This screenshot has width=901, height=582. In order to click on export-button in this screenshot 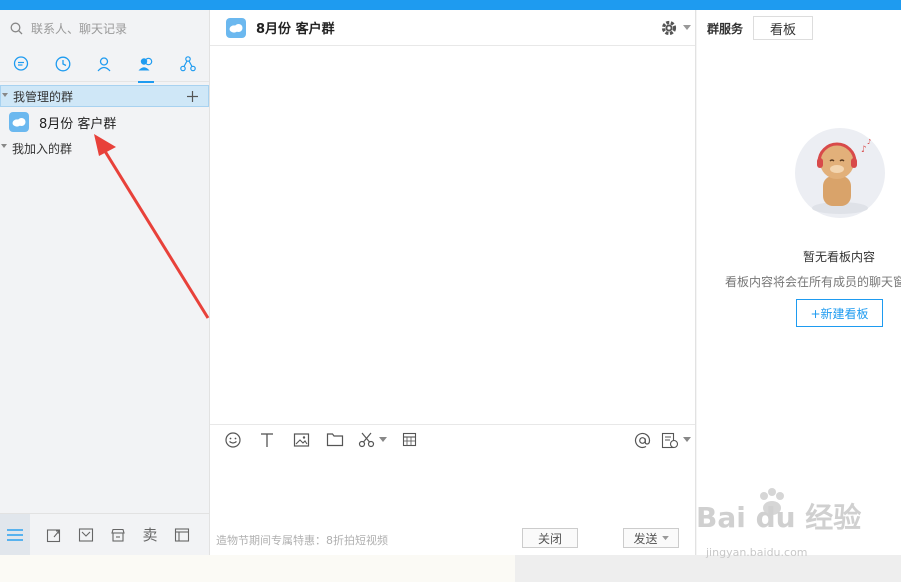, I will do `click(54, 535)`.